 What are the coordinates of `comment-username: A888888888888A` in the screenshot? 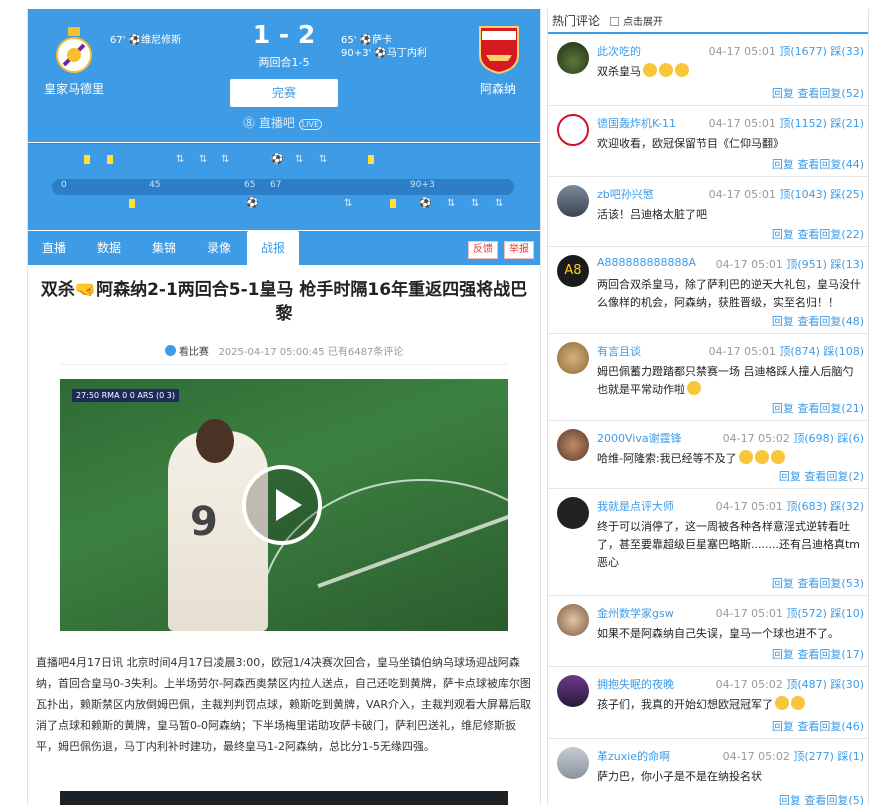 It's located at (646, 262).